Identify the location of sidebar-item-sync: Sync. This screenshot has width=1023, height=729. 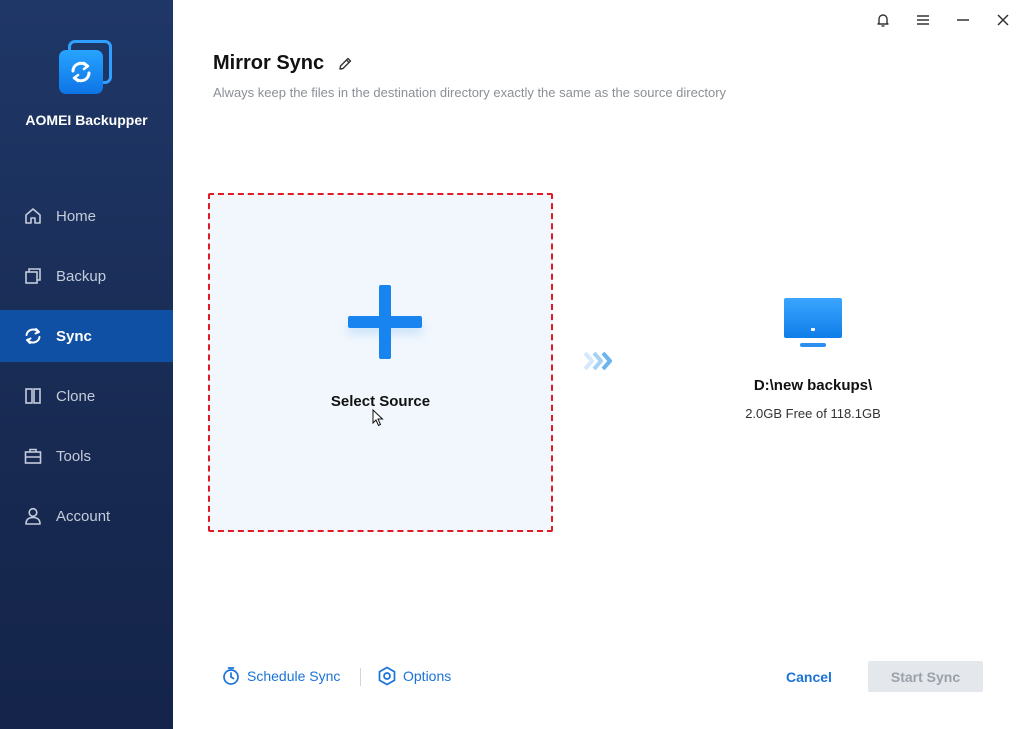
(86, 336).